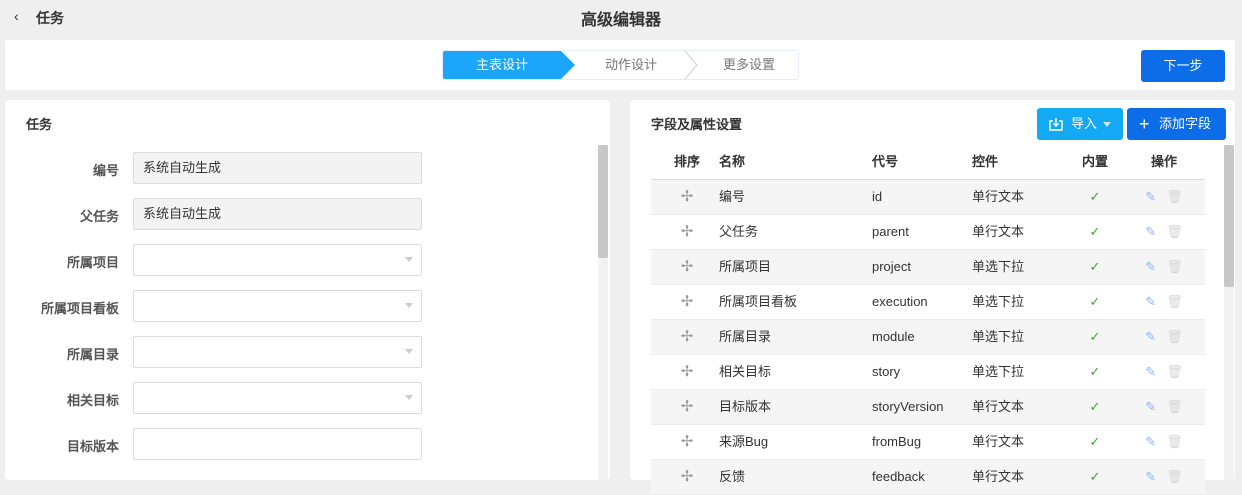 The height and width of the screenshot is (495, 1242). Describe the element at coordinates (928, 477) in the screenshot. I see `table-row: ✢ 反馈 feedback 单行文本 ✓ ✎ 🗑` at that location.